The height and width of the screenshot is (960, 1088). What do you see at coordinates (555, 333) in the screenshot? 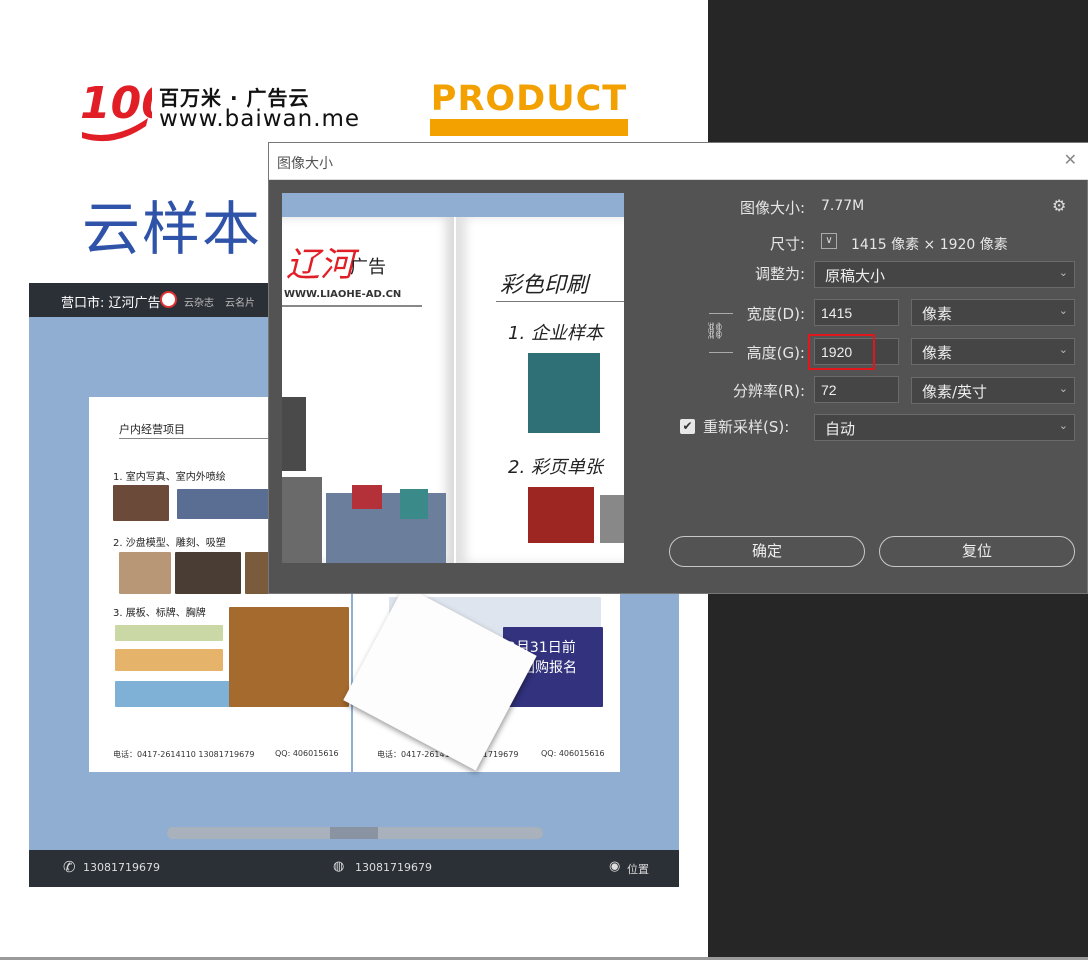
I see `preview-item-1: 1. 企业样本` at bounding box center [555, 333].